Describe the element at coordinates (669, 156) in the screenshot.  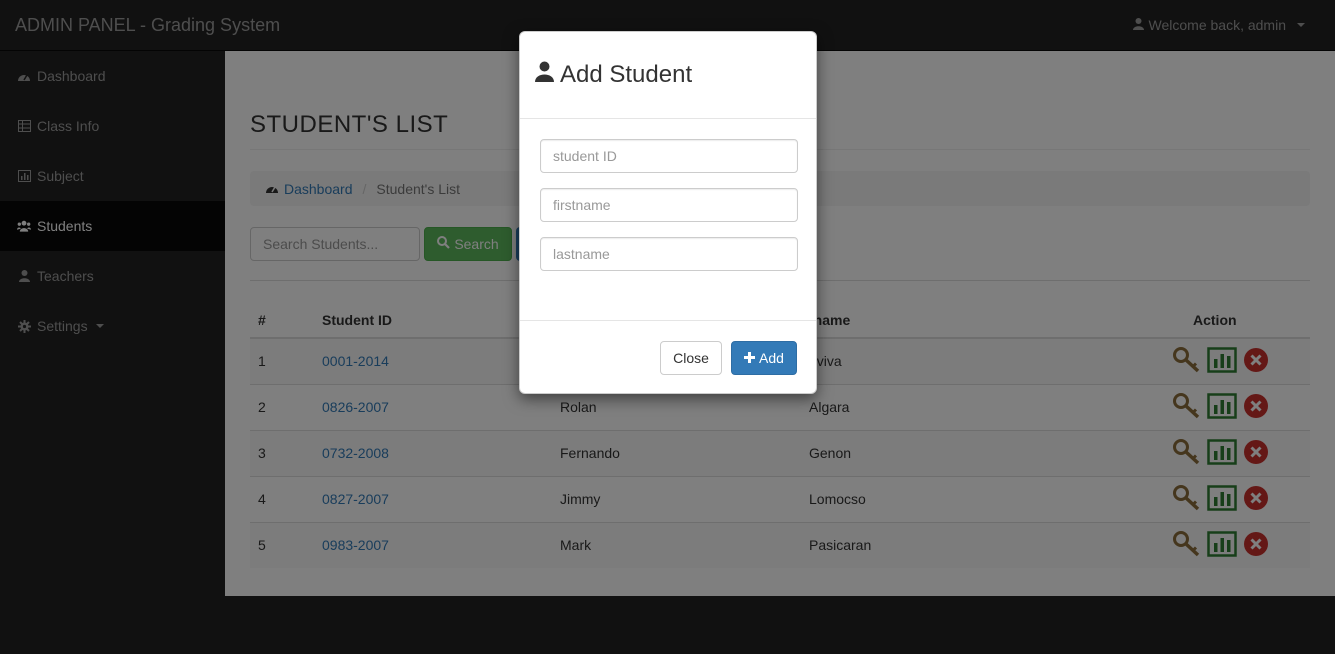
I see `student-id-field: student ID` at that location.